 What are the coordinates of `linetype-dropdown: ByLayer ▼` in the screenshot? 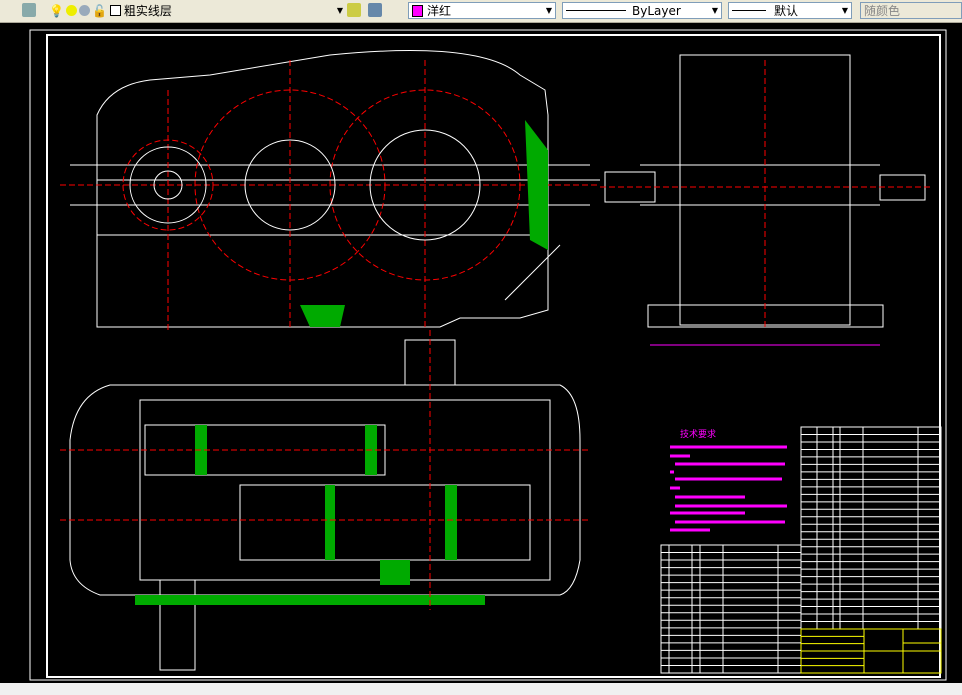 It's located at (642, 10).